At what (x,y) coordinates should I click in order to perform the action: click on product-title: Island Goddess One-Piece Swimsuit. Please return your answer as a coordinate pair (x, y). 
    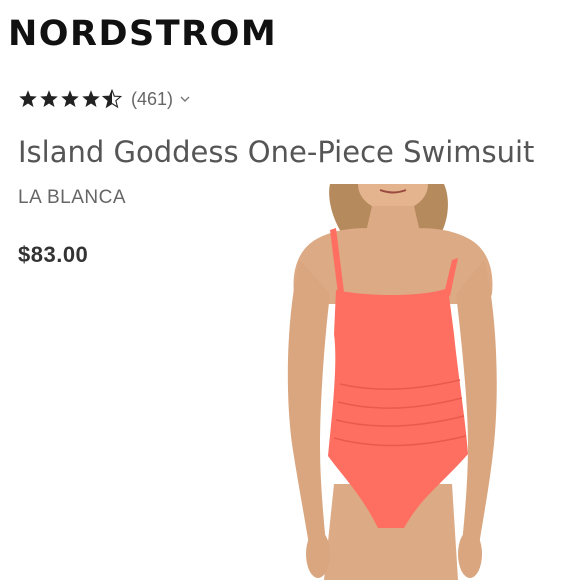
    Looking at the image, I should click on (276, 152).